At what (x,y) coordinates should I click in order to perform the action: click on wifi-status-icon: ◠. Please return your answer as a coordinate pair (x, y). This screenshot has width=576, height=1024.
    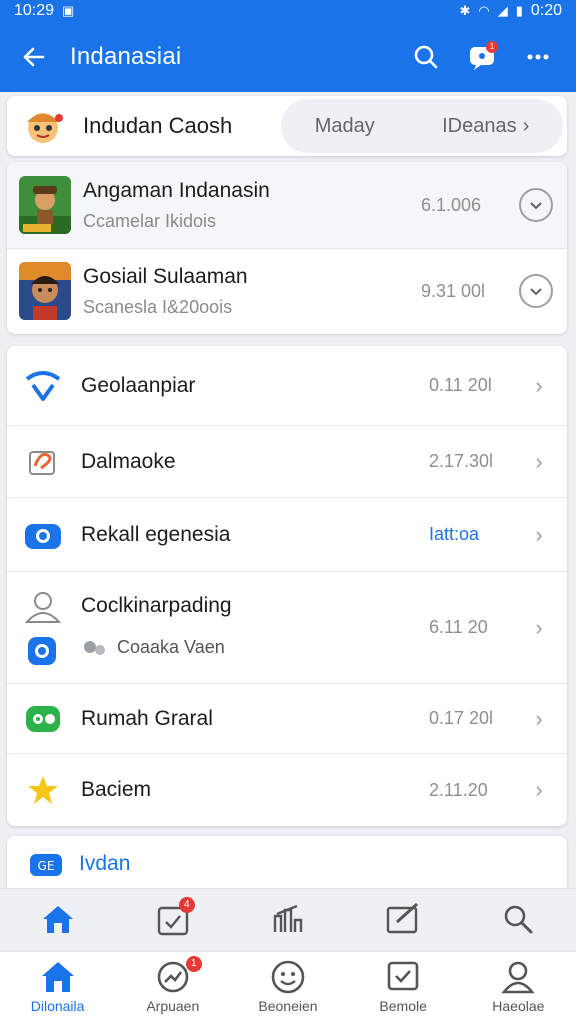
    Looking at the image, I should click on (484, 10).